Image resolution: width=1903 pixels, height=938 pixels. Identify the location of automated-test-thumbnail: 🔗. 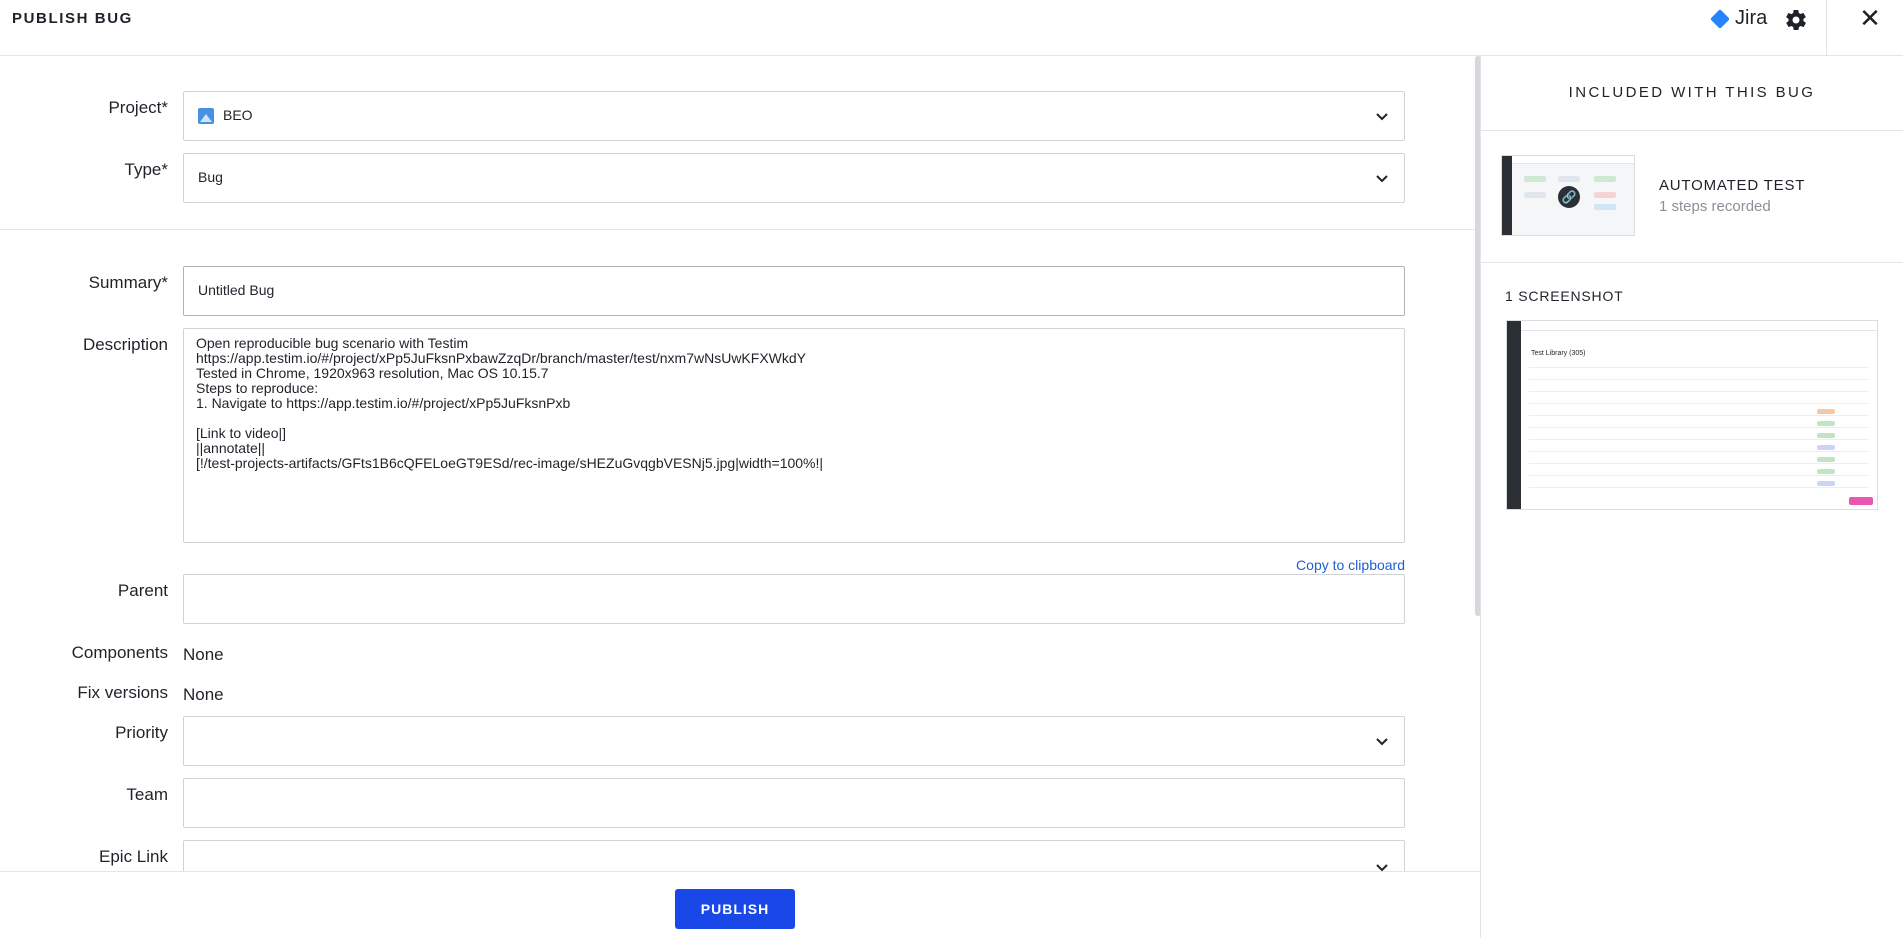
(1568, 195).